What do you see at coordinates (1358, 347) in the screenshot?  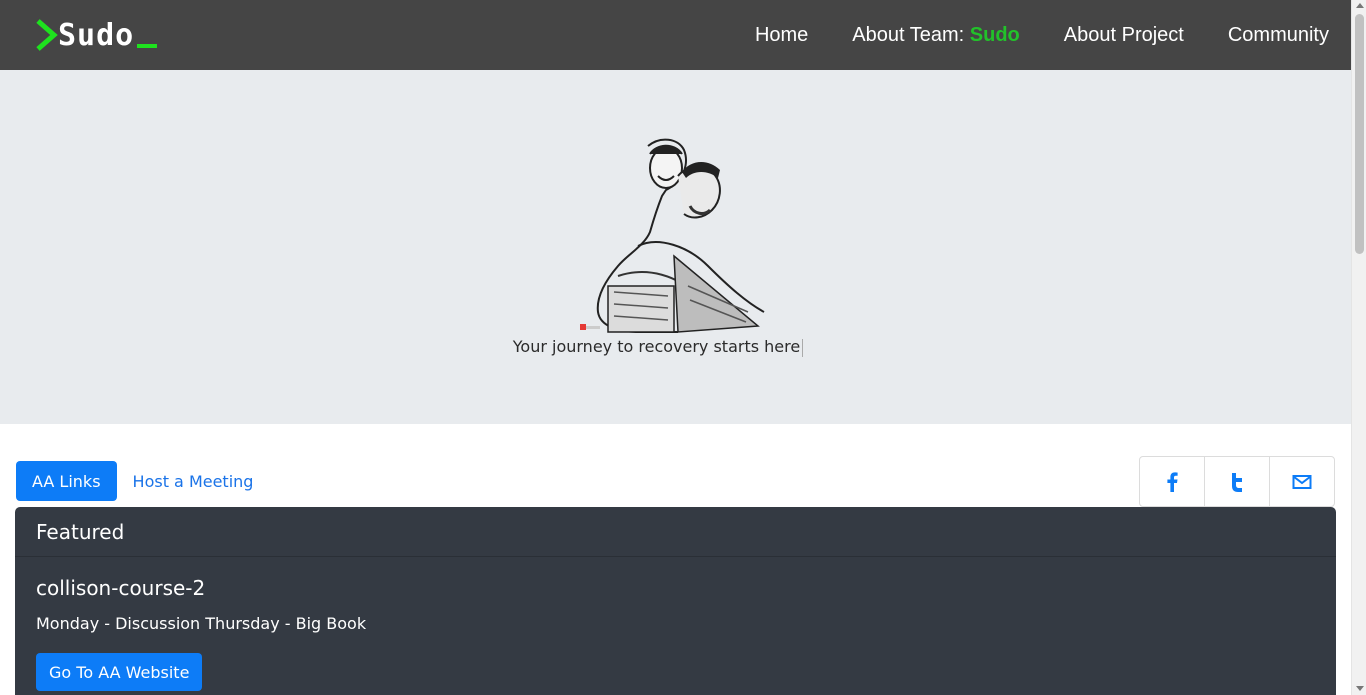 I see `vertical-scrollbar` at bounding box center [1358, 347].